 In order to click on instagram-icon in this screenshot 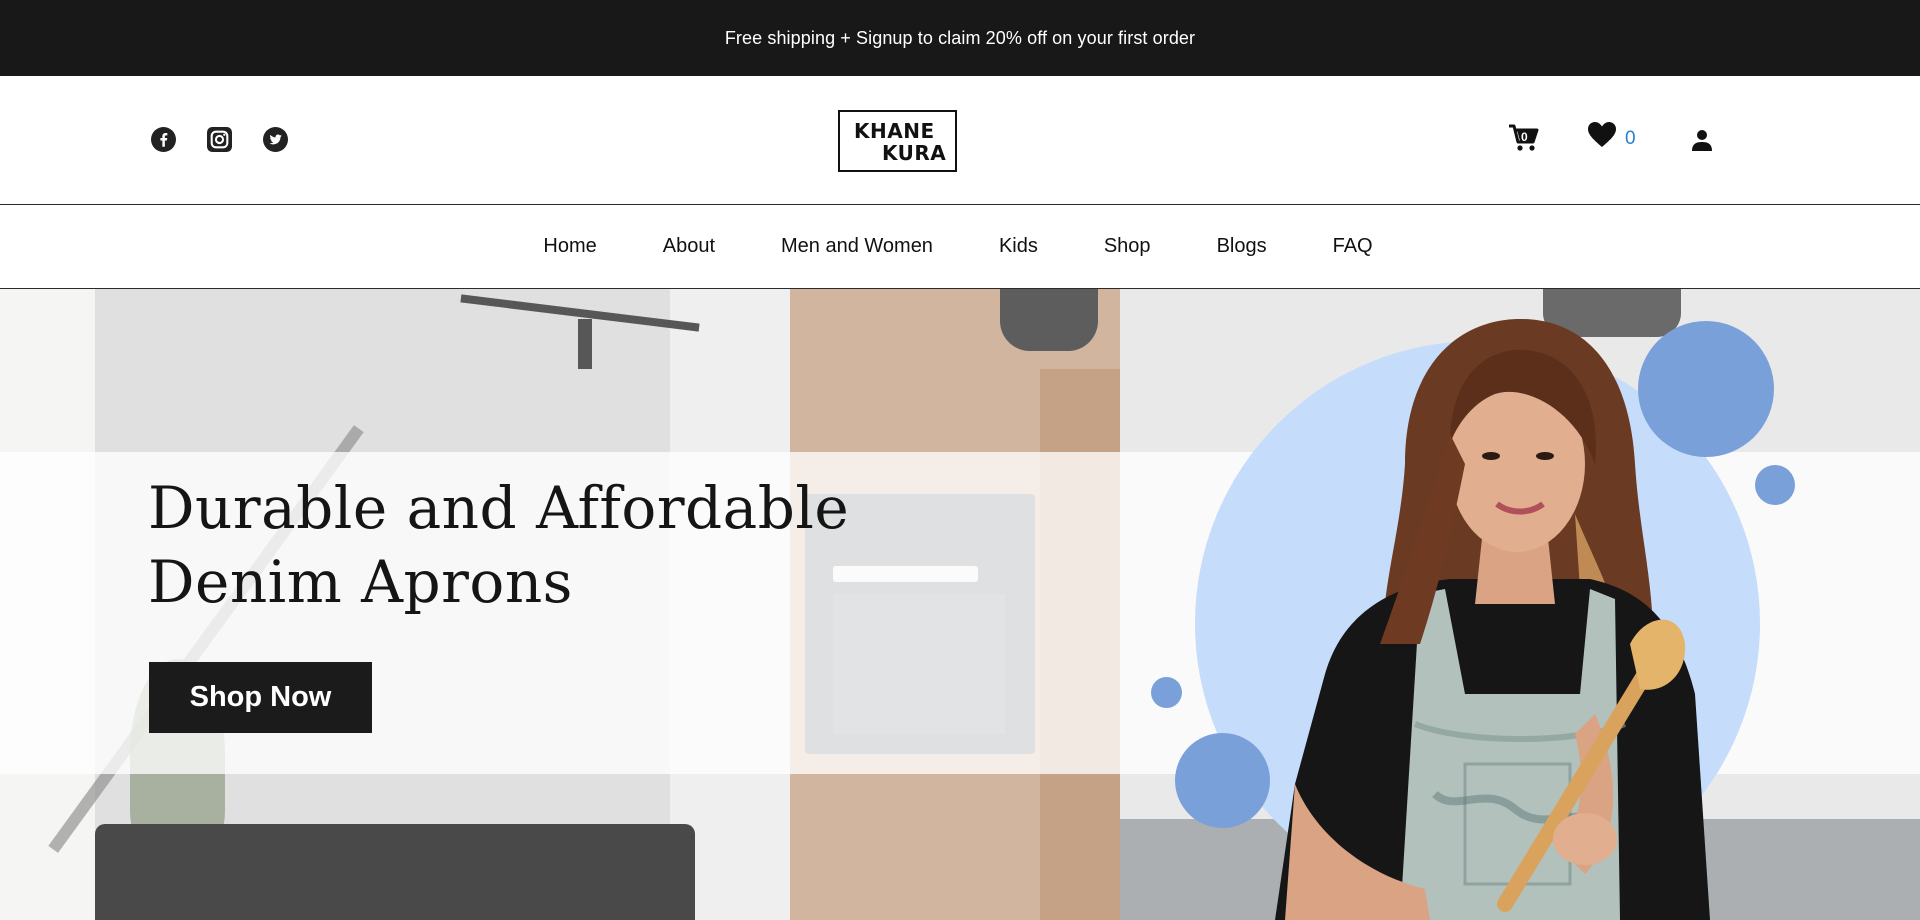, I will do `click(219, 139)`.